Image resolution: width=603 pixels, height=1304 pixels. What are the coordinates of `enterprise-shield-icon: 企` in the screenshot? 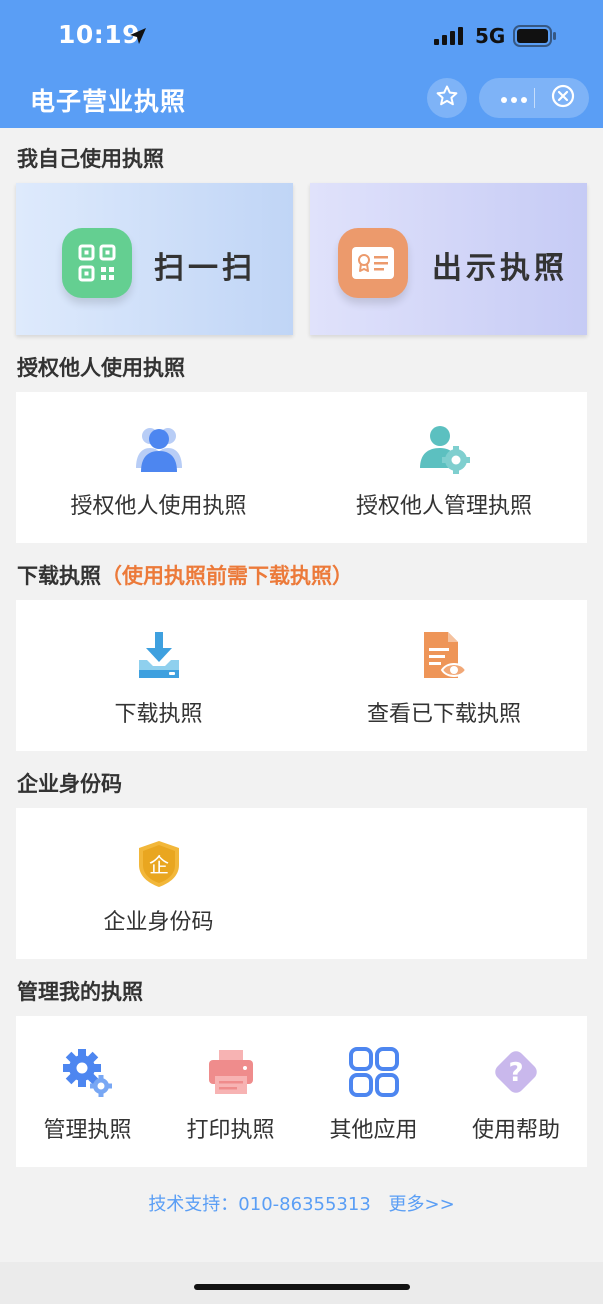 It's located at (159, 864).